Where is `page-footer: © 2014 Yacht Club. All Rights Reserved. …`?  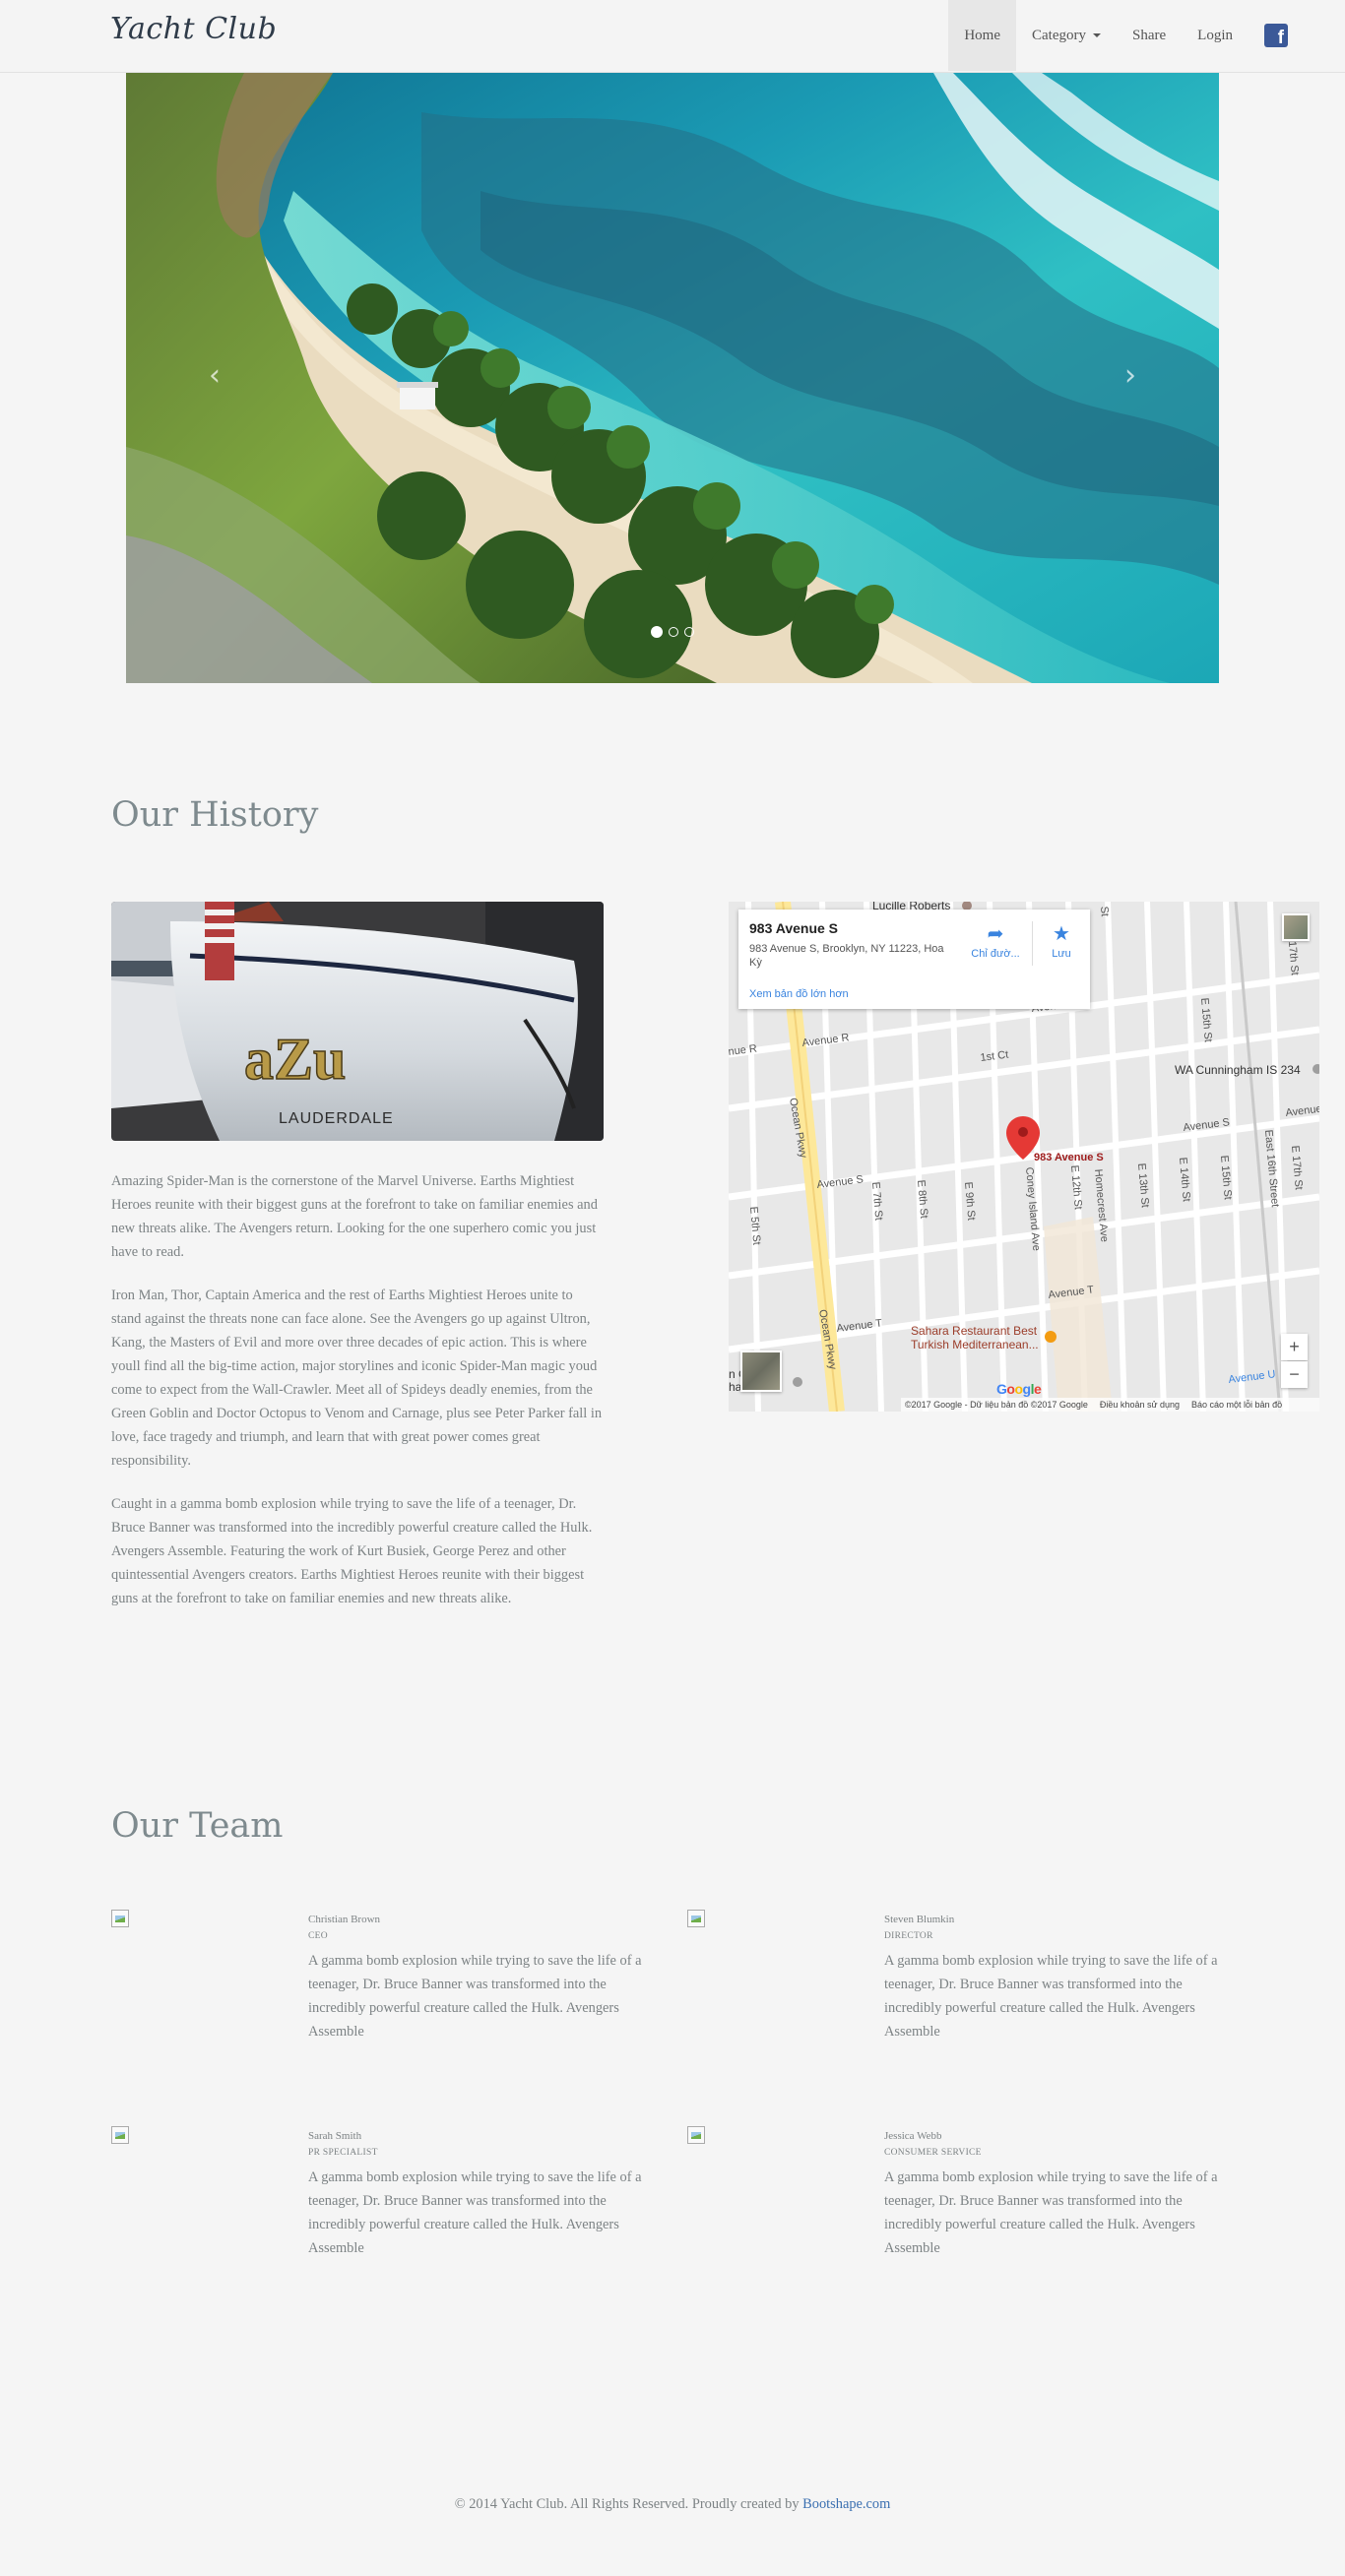
page-footer: © 2014 Yacht Club. All Rights Reserved. … is located at coordinates (672, 2504).